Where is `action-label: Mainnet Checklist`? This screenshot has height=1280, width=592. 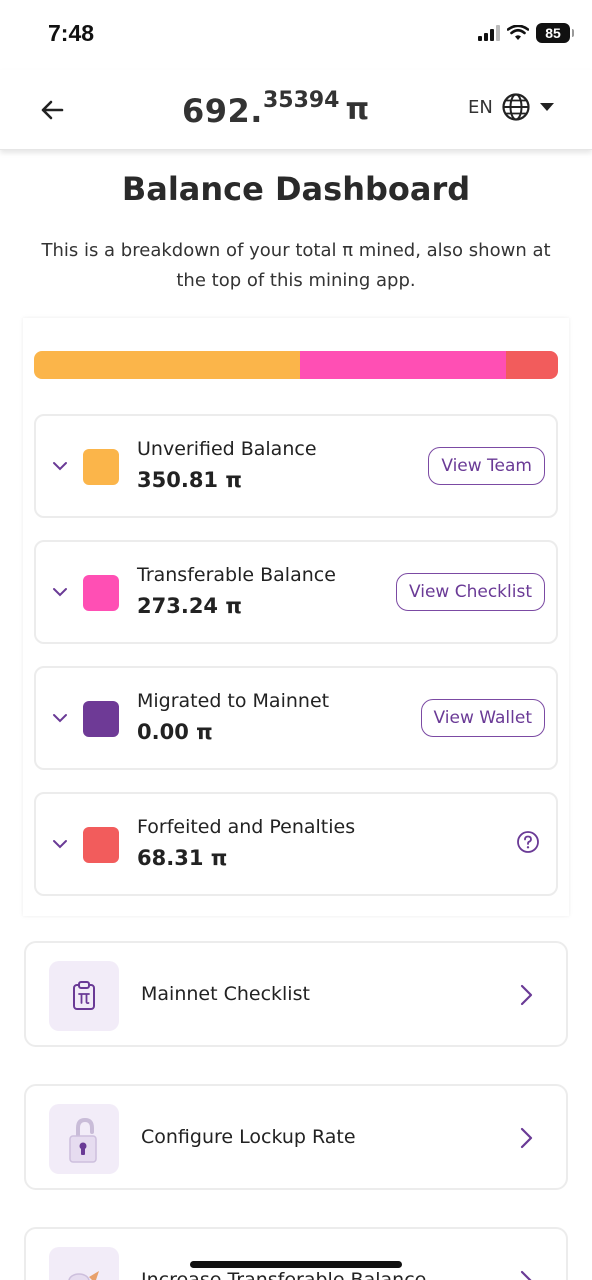 action-label: Mainnet Checklist is located at coordinates (225, 994).